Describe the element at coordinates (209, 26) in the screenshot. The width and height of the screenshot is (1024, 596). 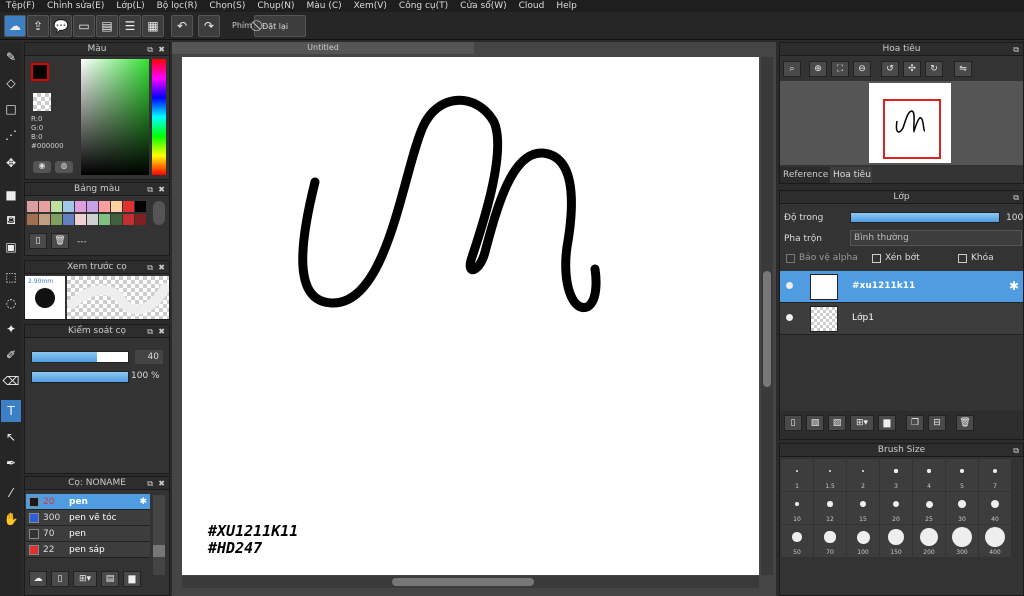
I see `redo-icon: ↷` at that location.